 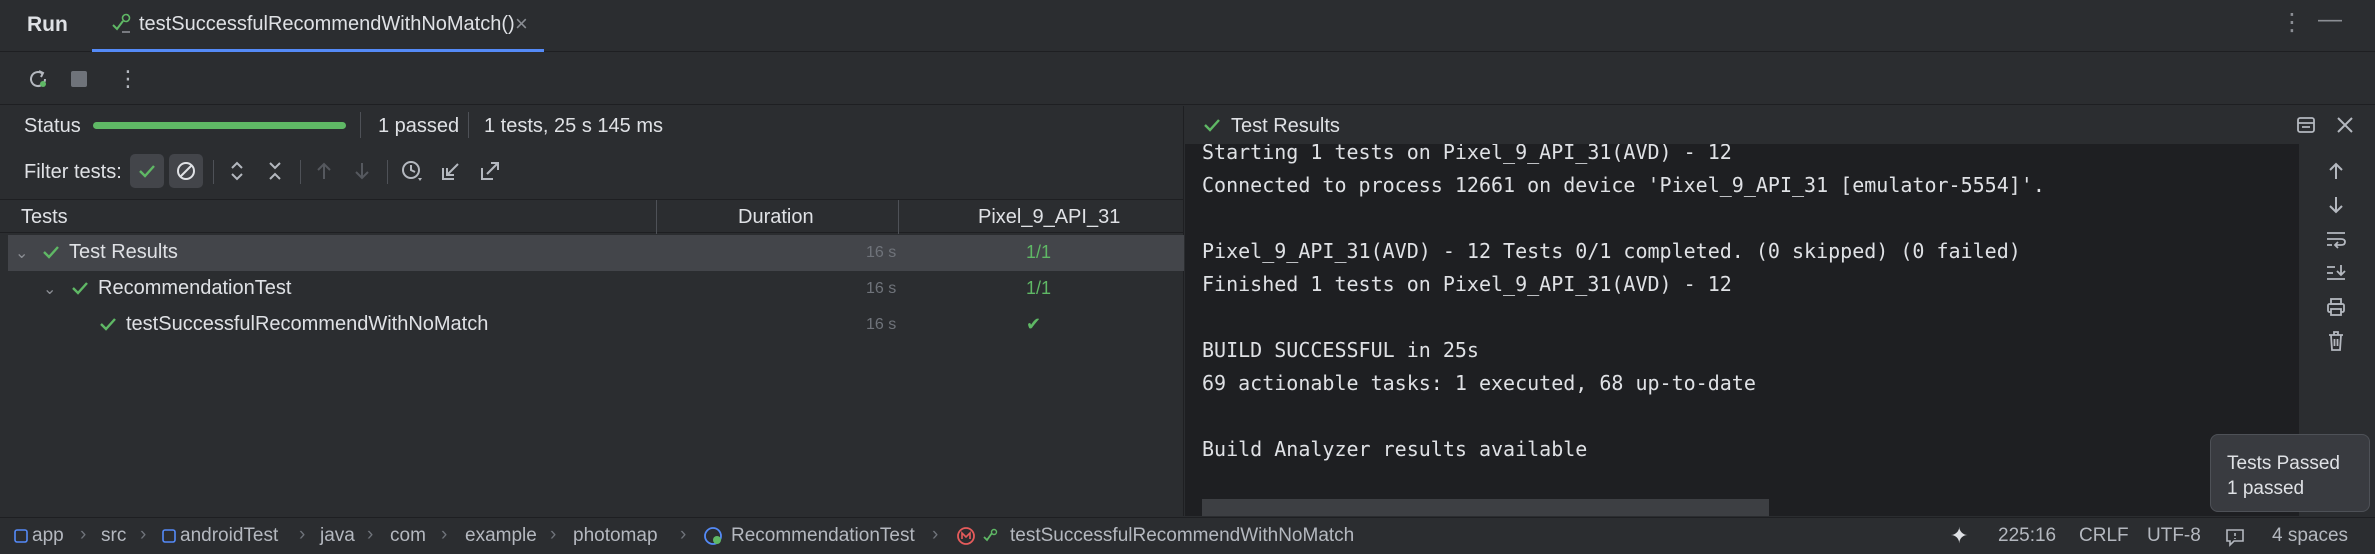 I want to click on soft-wrap-icon, so click(x=2336, y=240).